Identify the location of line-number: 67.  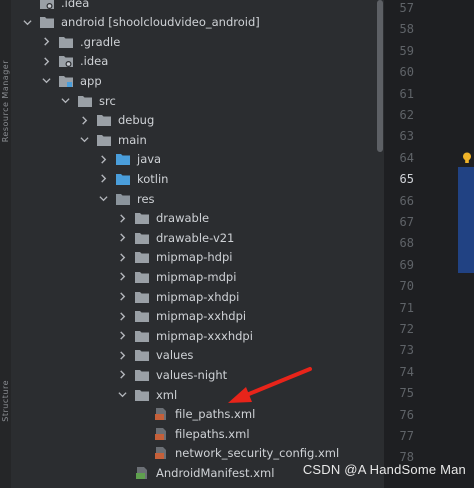
(399, 222).